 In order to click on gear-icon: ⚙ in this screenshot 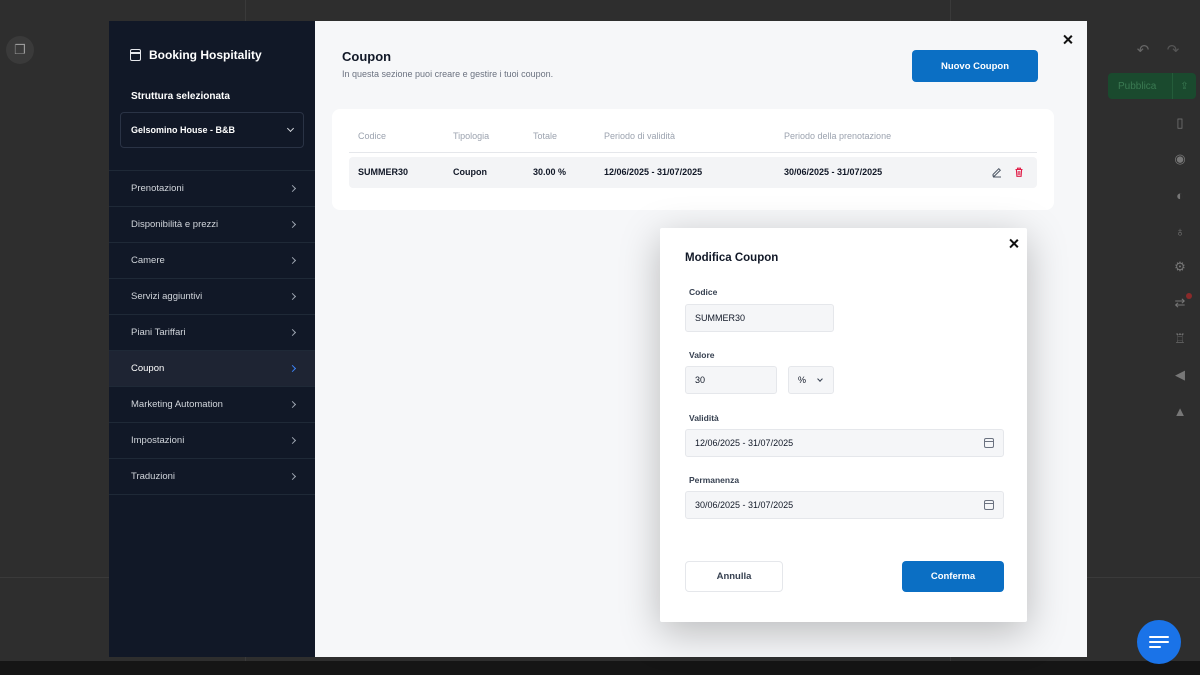, I will do `click(1180, 267)`.